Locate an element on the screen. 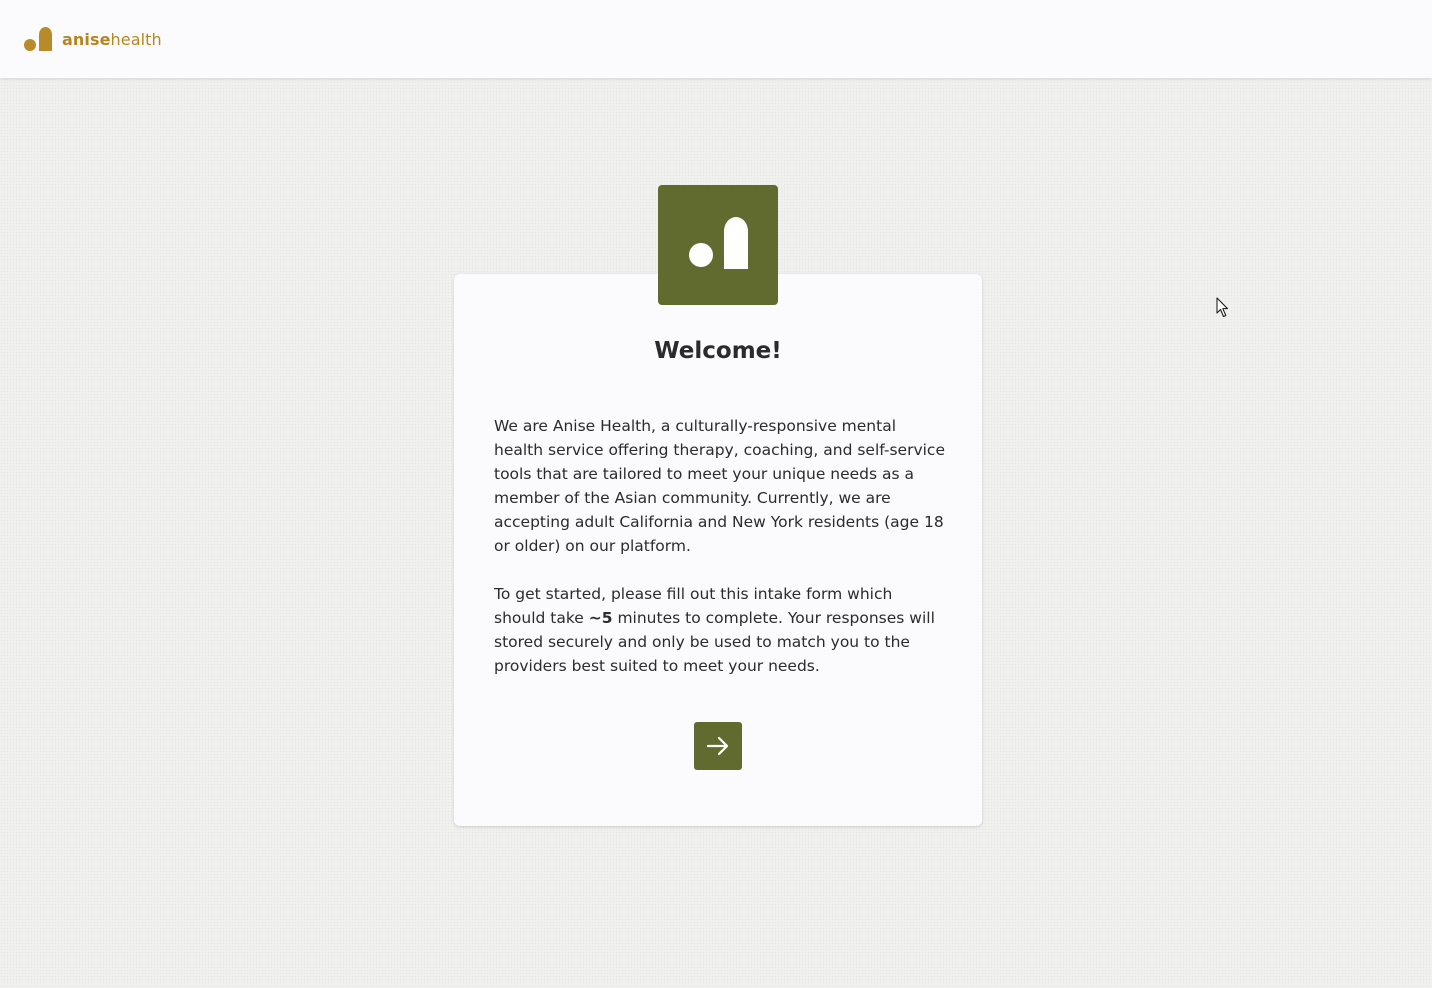 The image size is (1432, 988). top-navigation-bar: anisehealth is located at coordinates (716, 39).